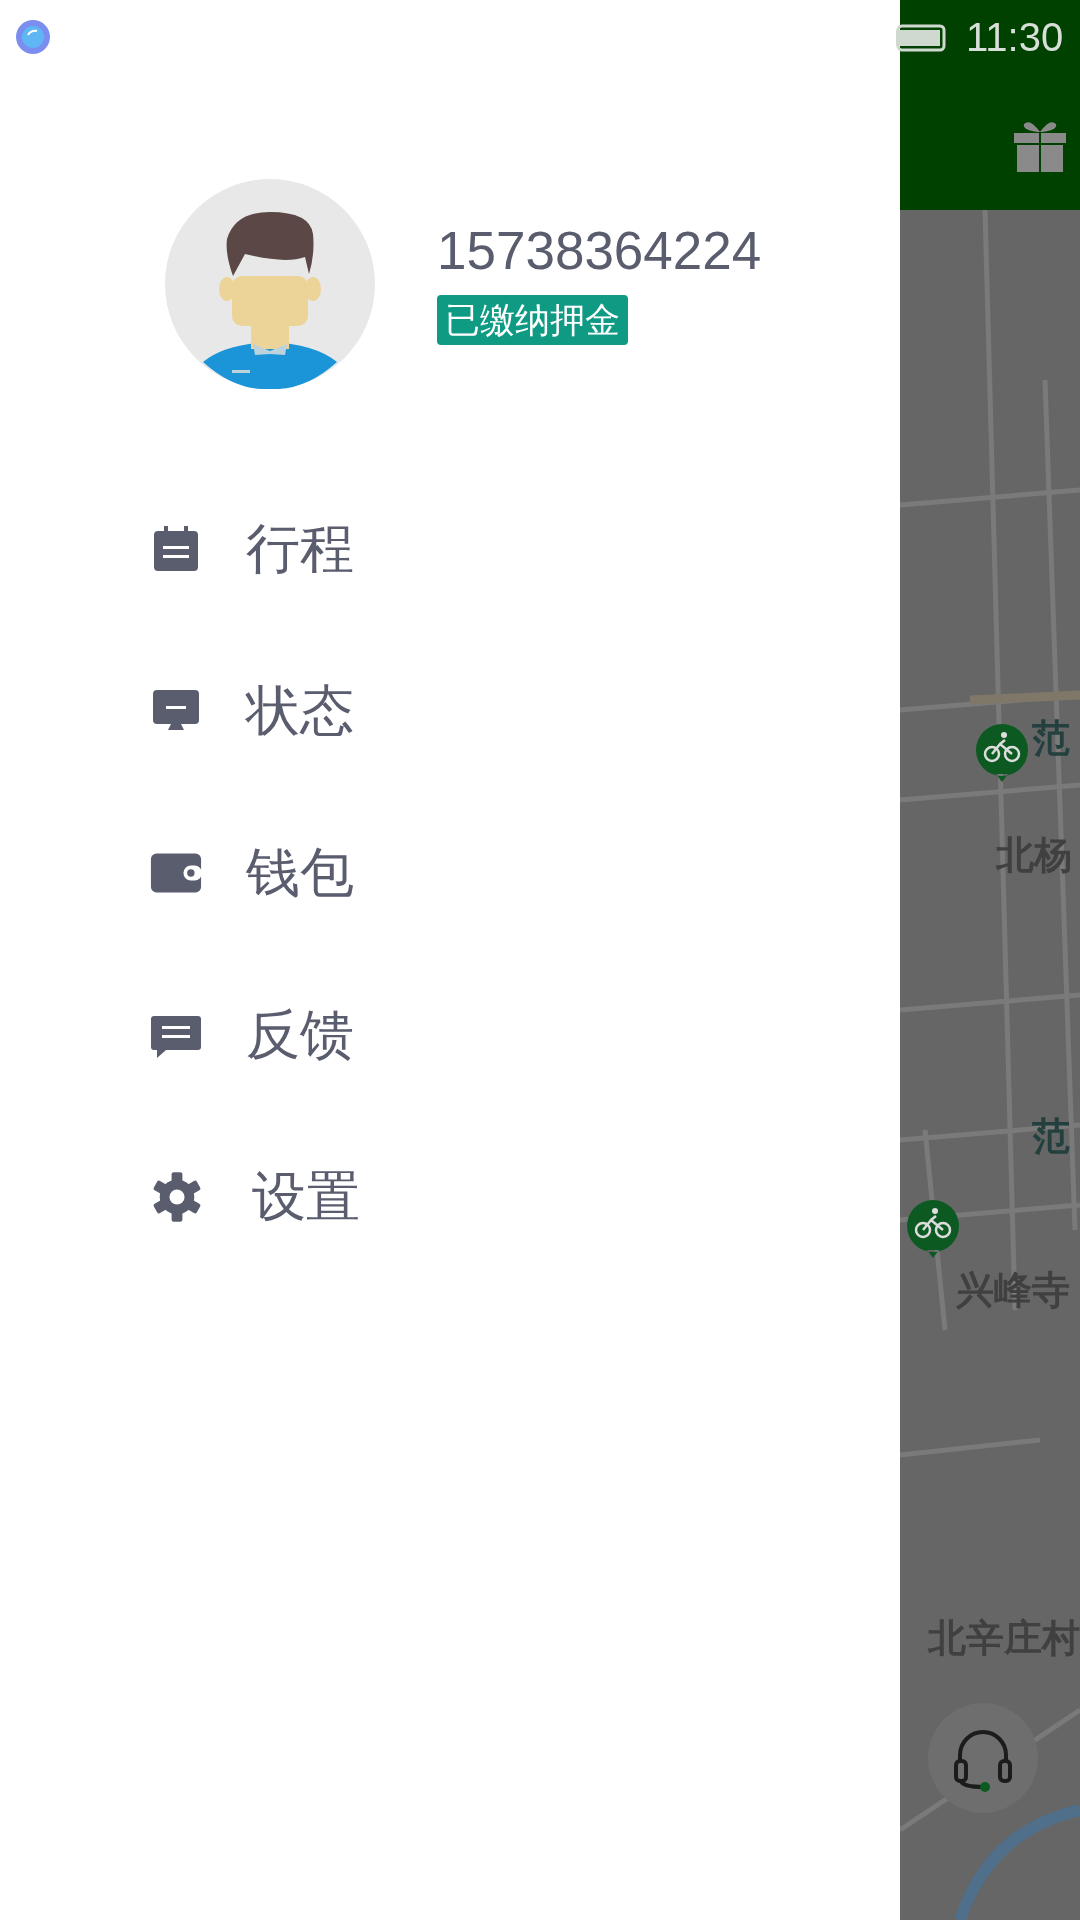 Image resolution: width=1080 pixels, height=1920 pixels. I want to click on menu-item: 行程, so click(525, 549).